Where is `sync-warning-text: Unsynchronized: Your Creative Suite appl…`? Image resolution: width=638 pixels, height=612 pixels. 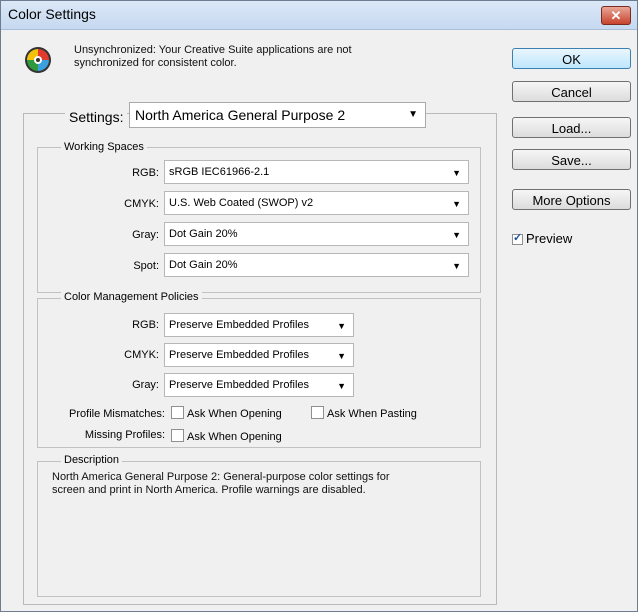
sync-warning-text: Unsynchronized: Your Creative Suite appl… is located at coordinates (224, 57).